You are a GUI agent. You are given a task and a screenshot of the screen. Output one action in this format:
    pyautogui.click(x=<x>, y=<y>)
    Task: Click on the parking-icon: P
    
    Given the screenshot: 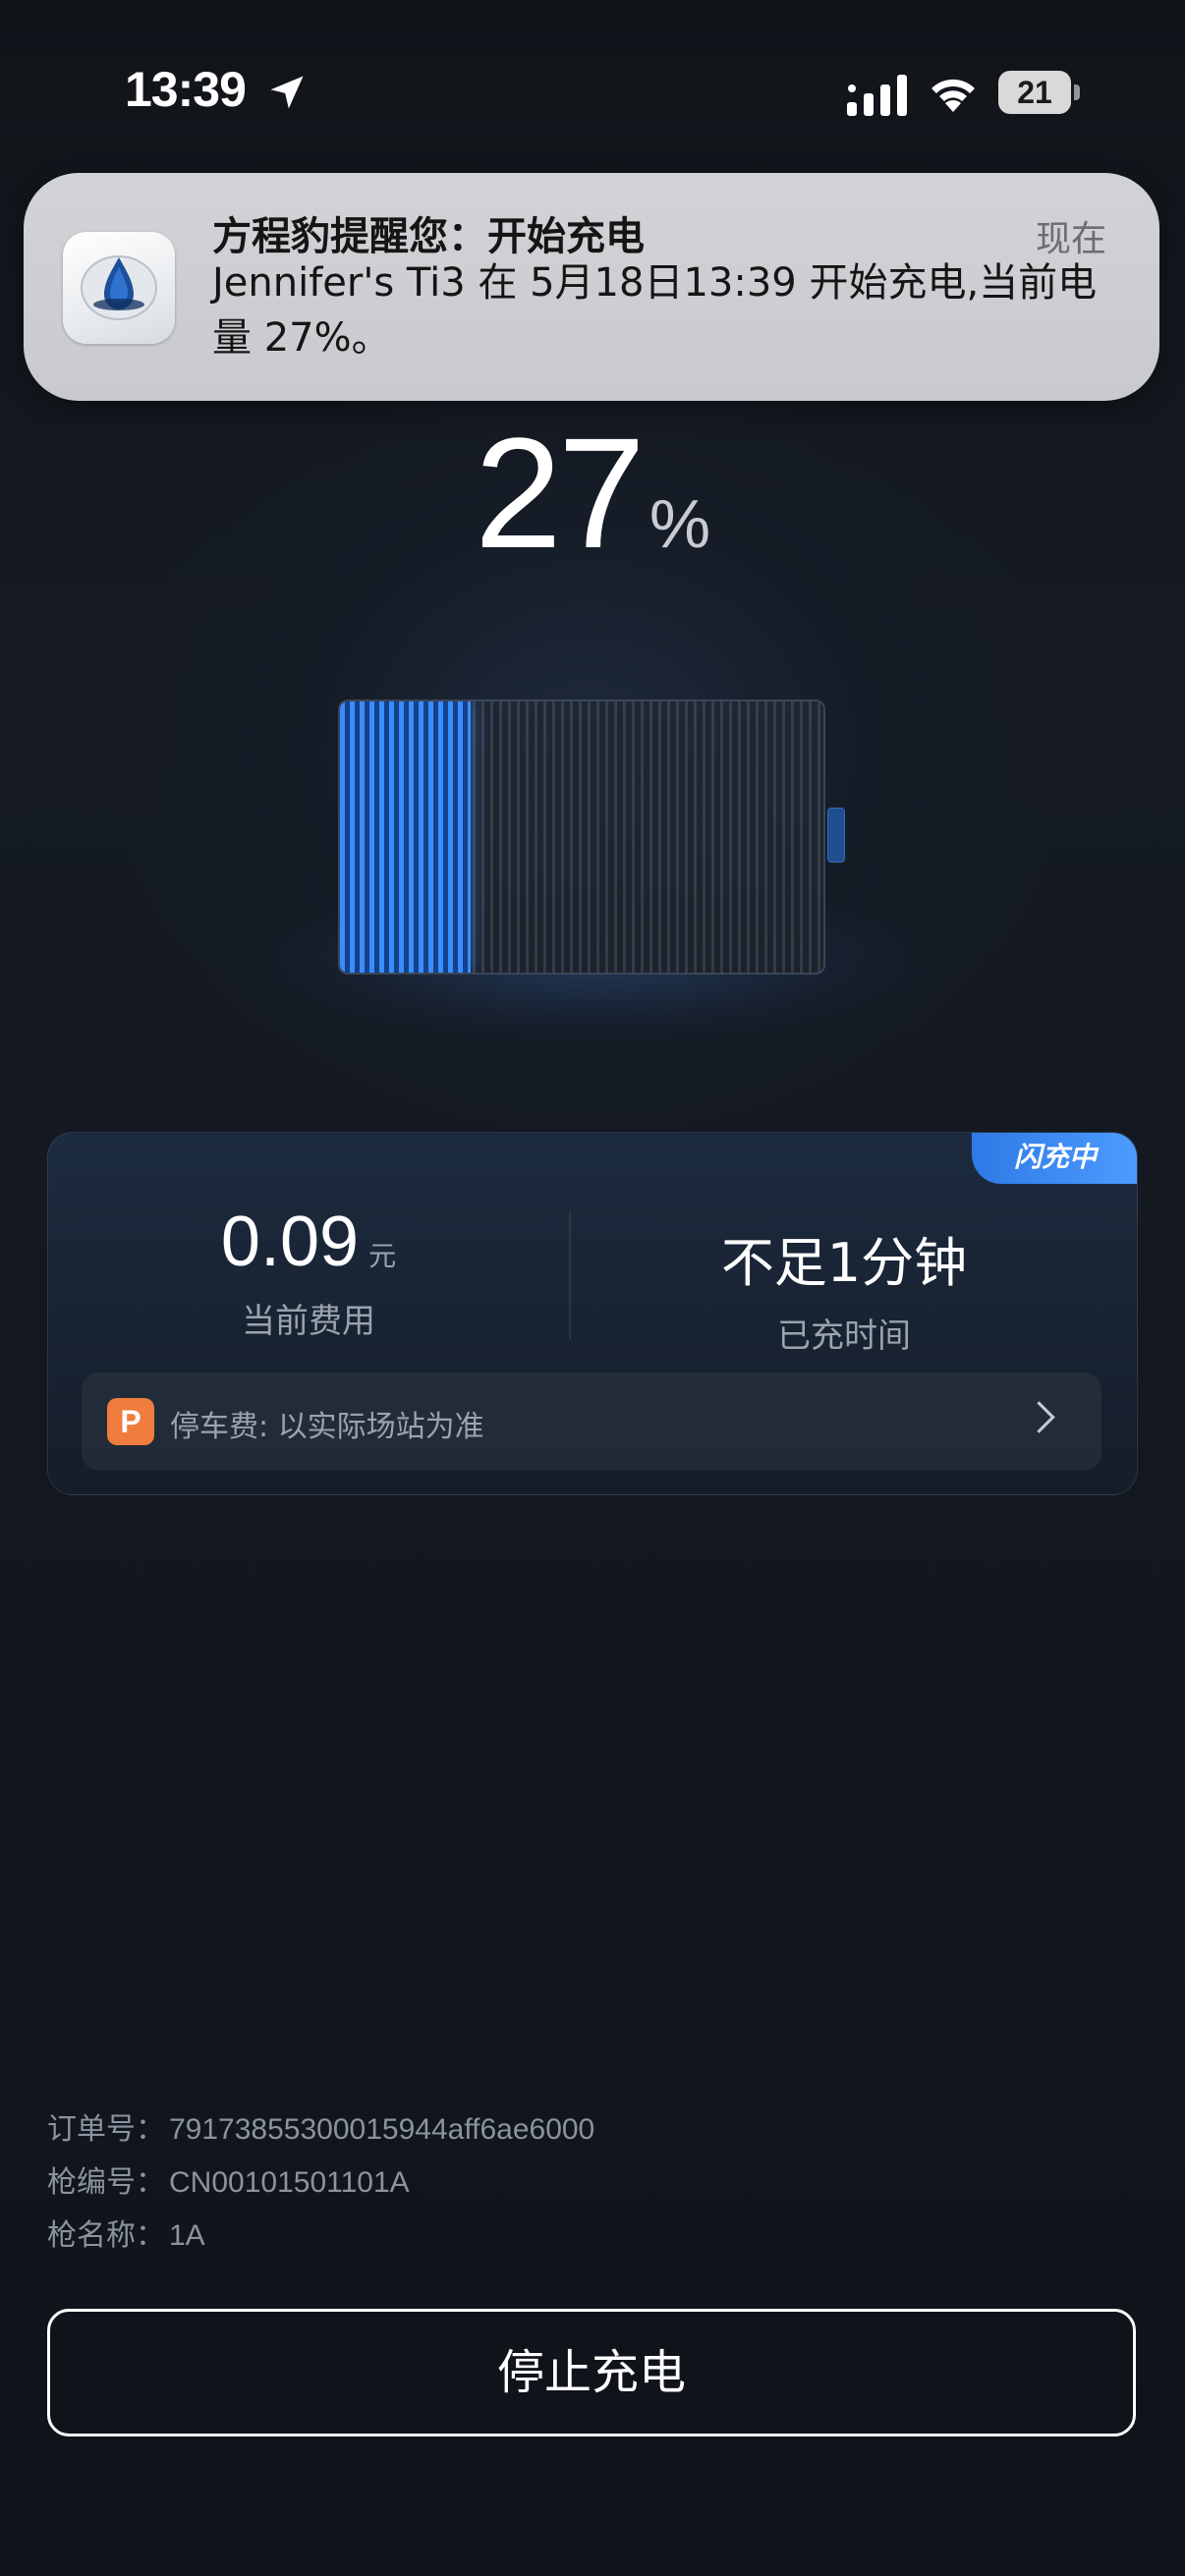 What is the action you would take?
    pyautogui.click(x=131, y=1421)
    